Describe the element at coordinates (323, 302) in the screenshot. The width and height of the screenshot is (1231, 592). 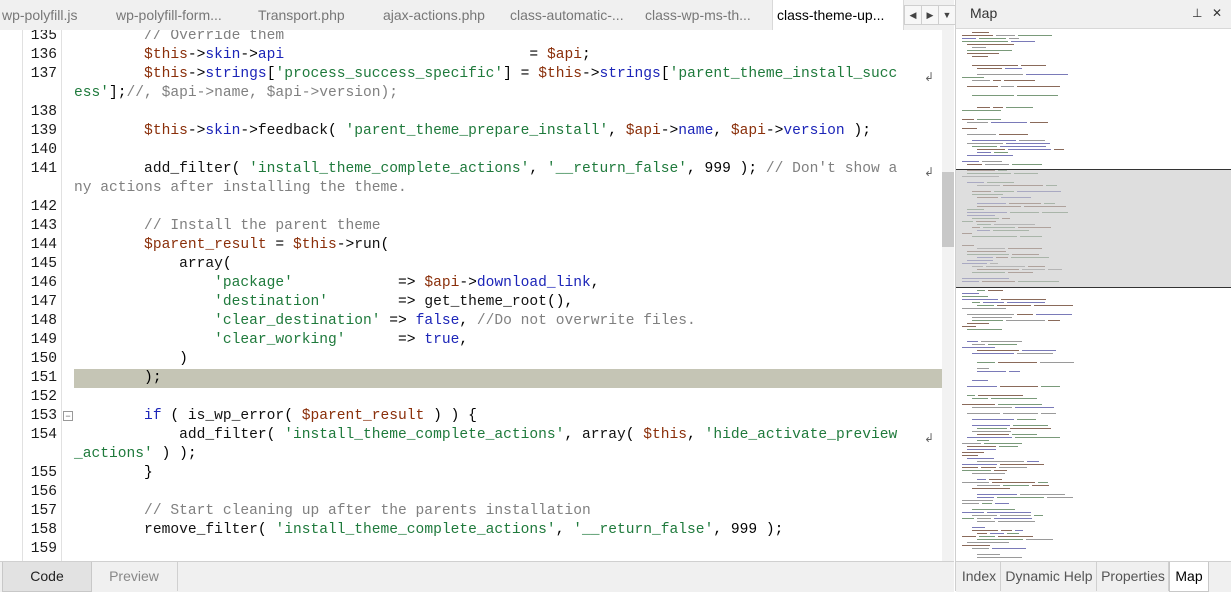
I see `code-line: 'destination' => get_theme_root(),` at that location.